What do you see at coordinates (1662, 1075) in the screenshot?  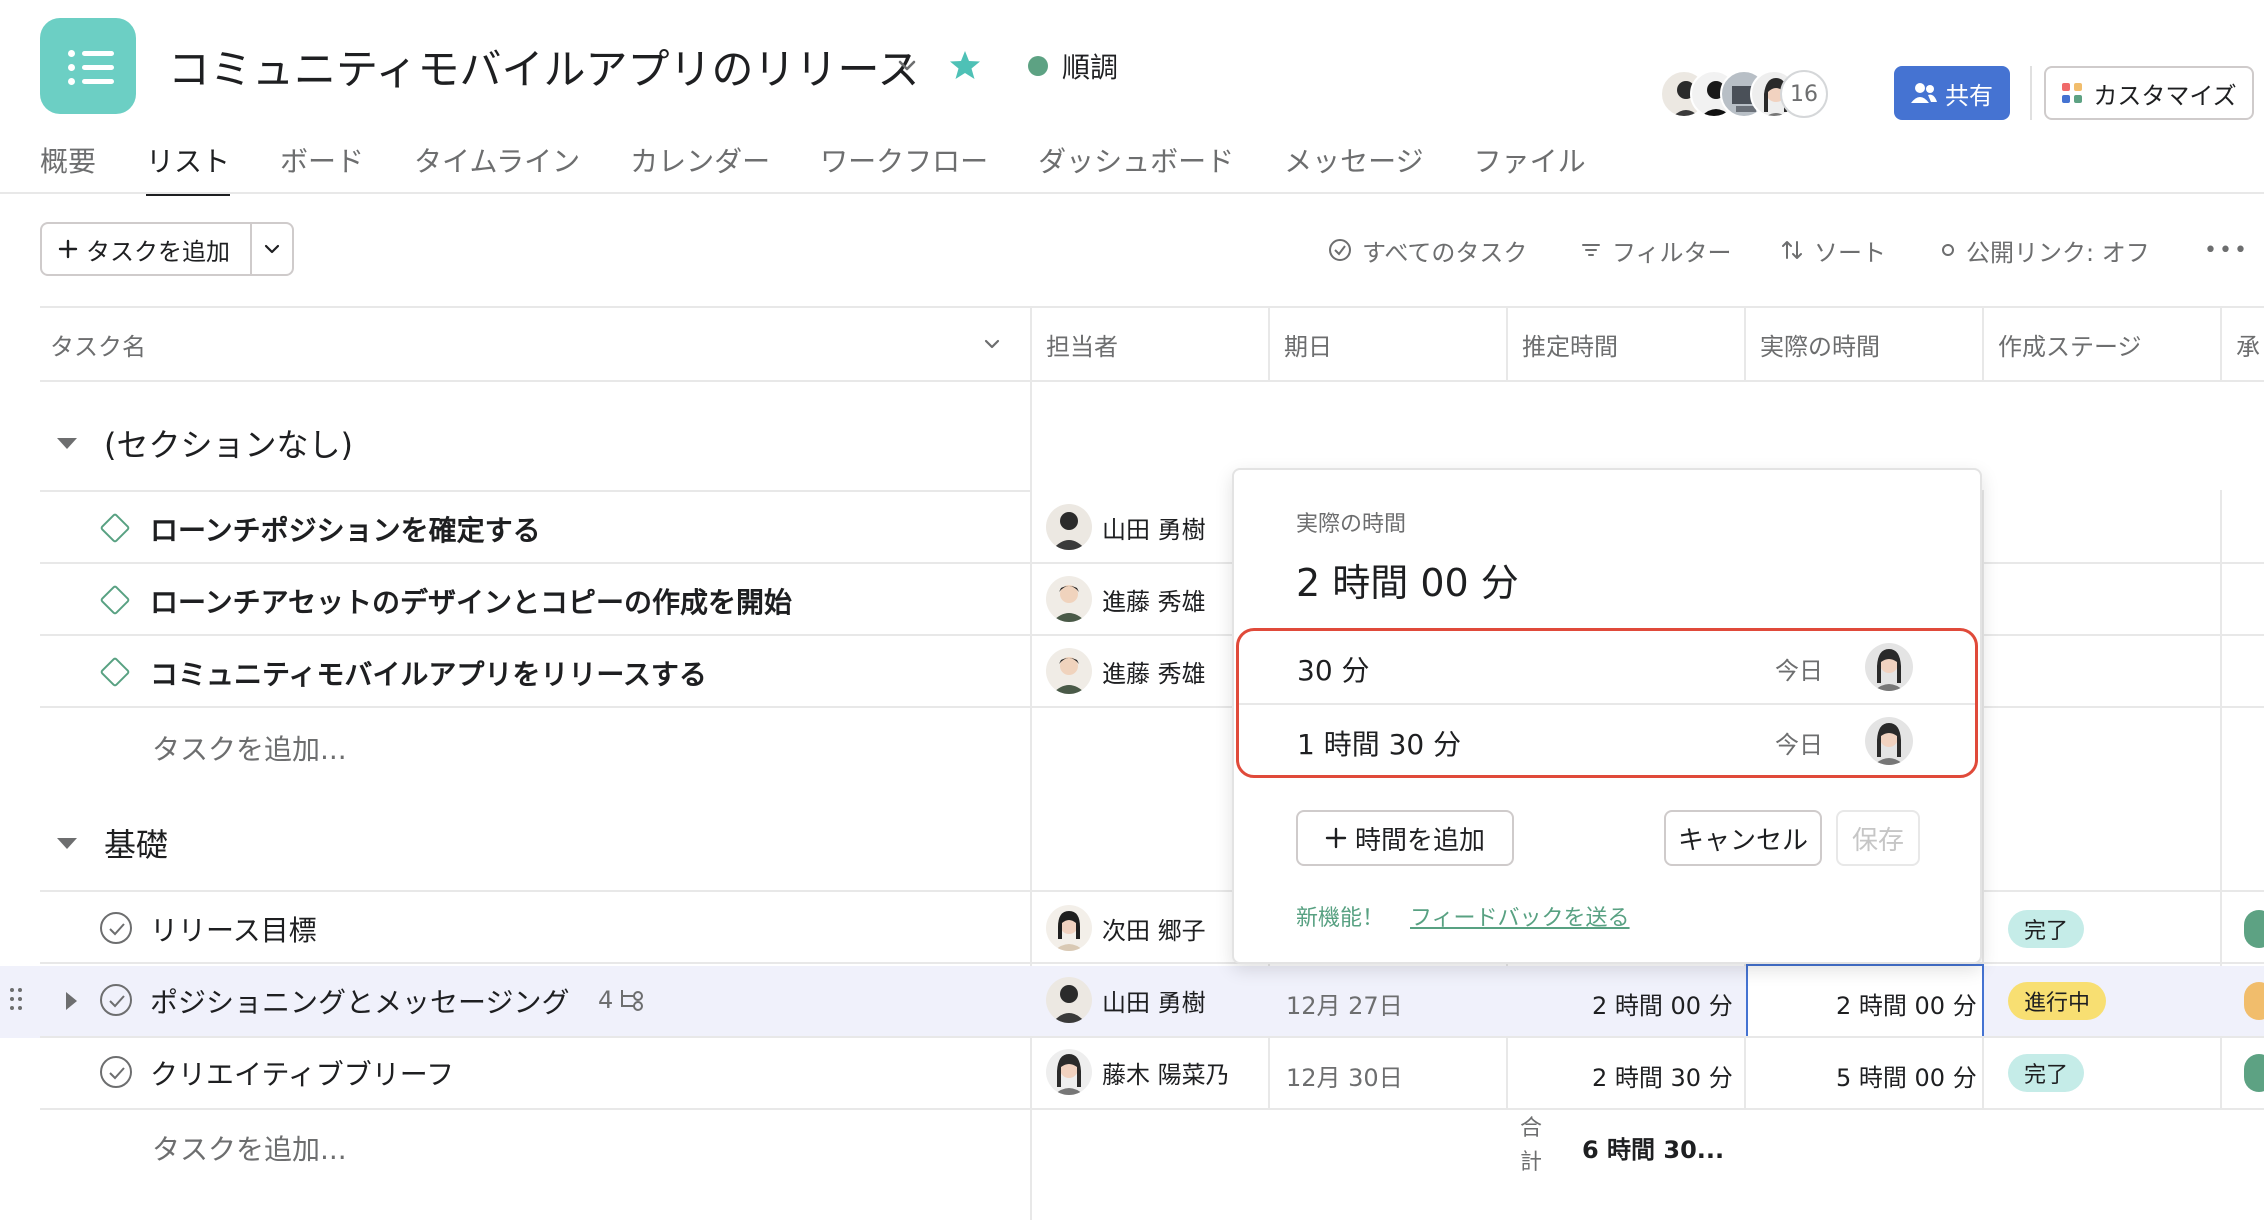 I see `estimated-time: 2 時間 30 分` at bounding box center [1662, 1075].